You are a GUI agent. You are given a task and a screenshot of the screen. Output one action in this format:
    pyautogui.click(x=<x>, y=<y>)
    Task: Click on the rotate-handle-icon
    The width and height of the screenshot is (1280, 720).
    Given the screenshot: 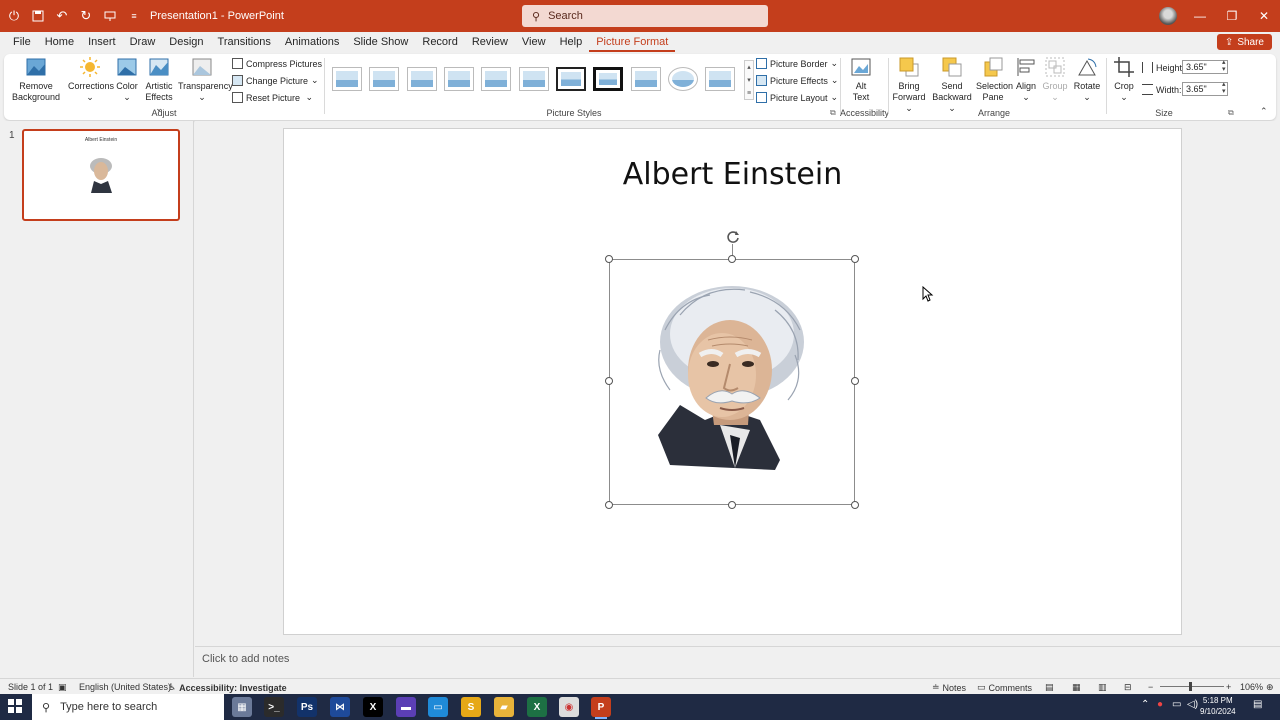 What is the action you would take?
    pyautogui.click(x=733, y=237)
    